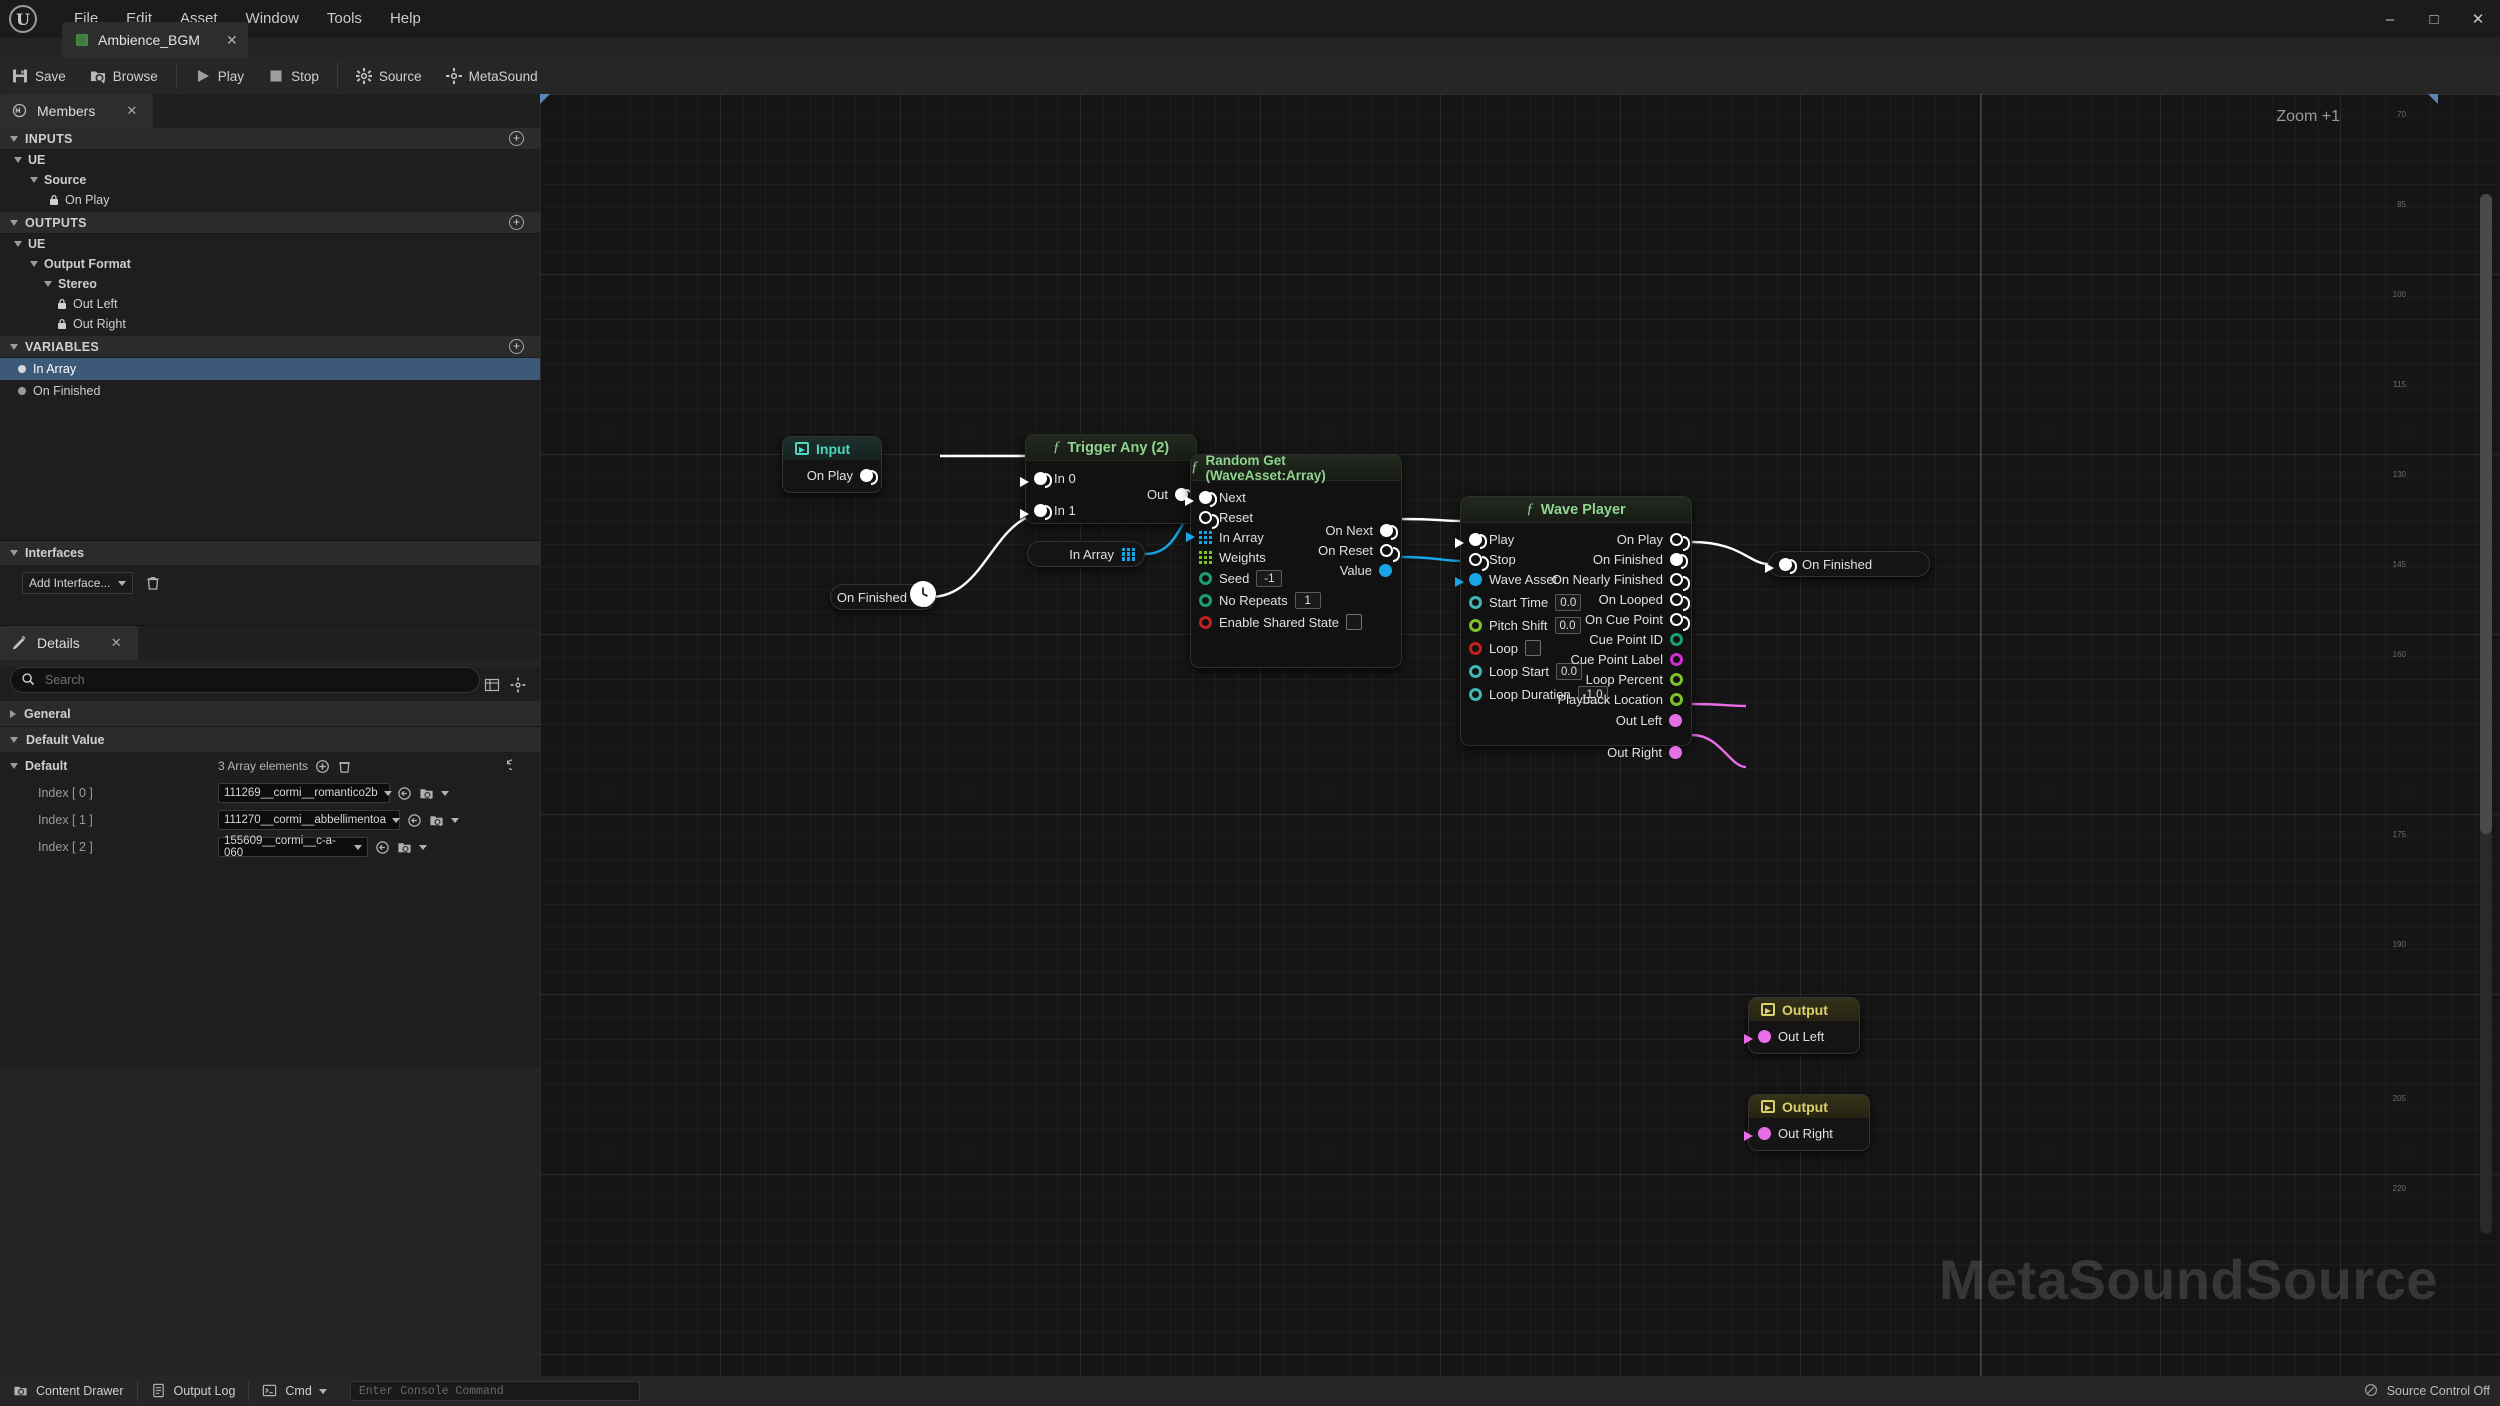 Image resolution: width=2500 pixels, height=1406 pixels. I want to click on node-input-on-play: Input On Play, so click(832, 464).